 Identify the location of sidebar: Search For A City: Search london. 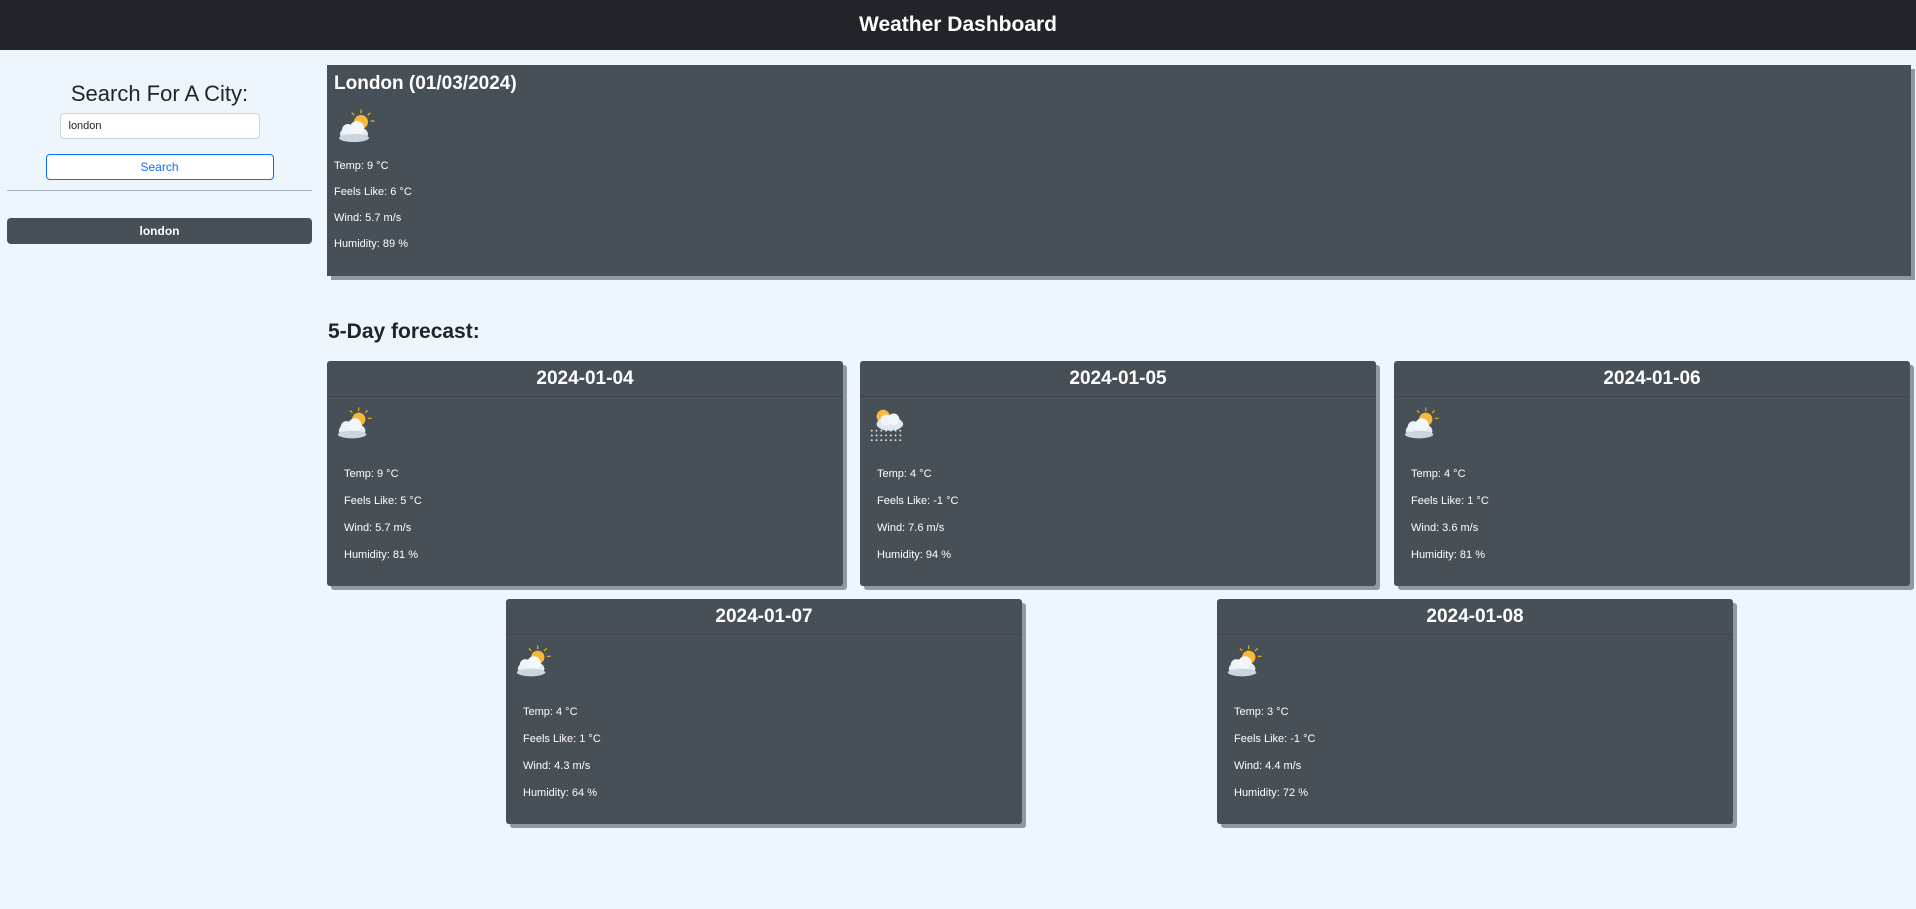
(159, 147).